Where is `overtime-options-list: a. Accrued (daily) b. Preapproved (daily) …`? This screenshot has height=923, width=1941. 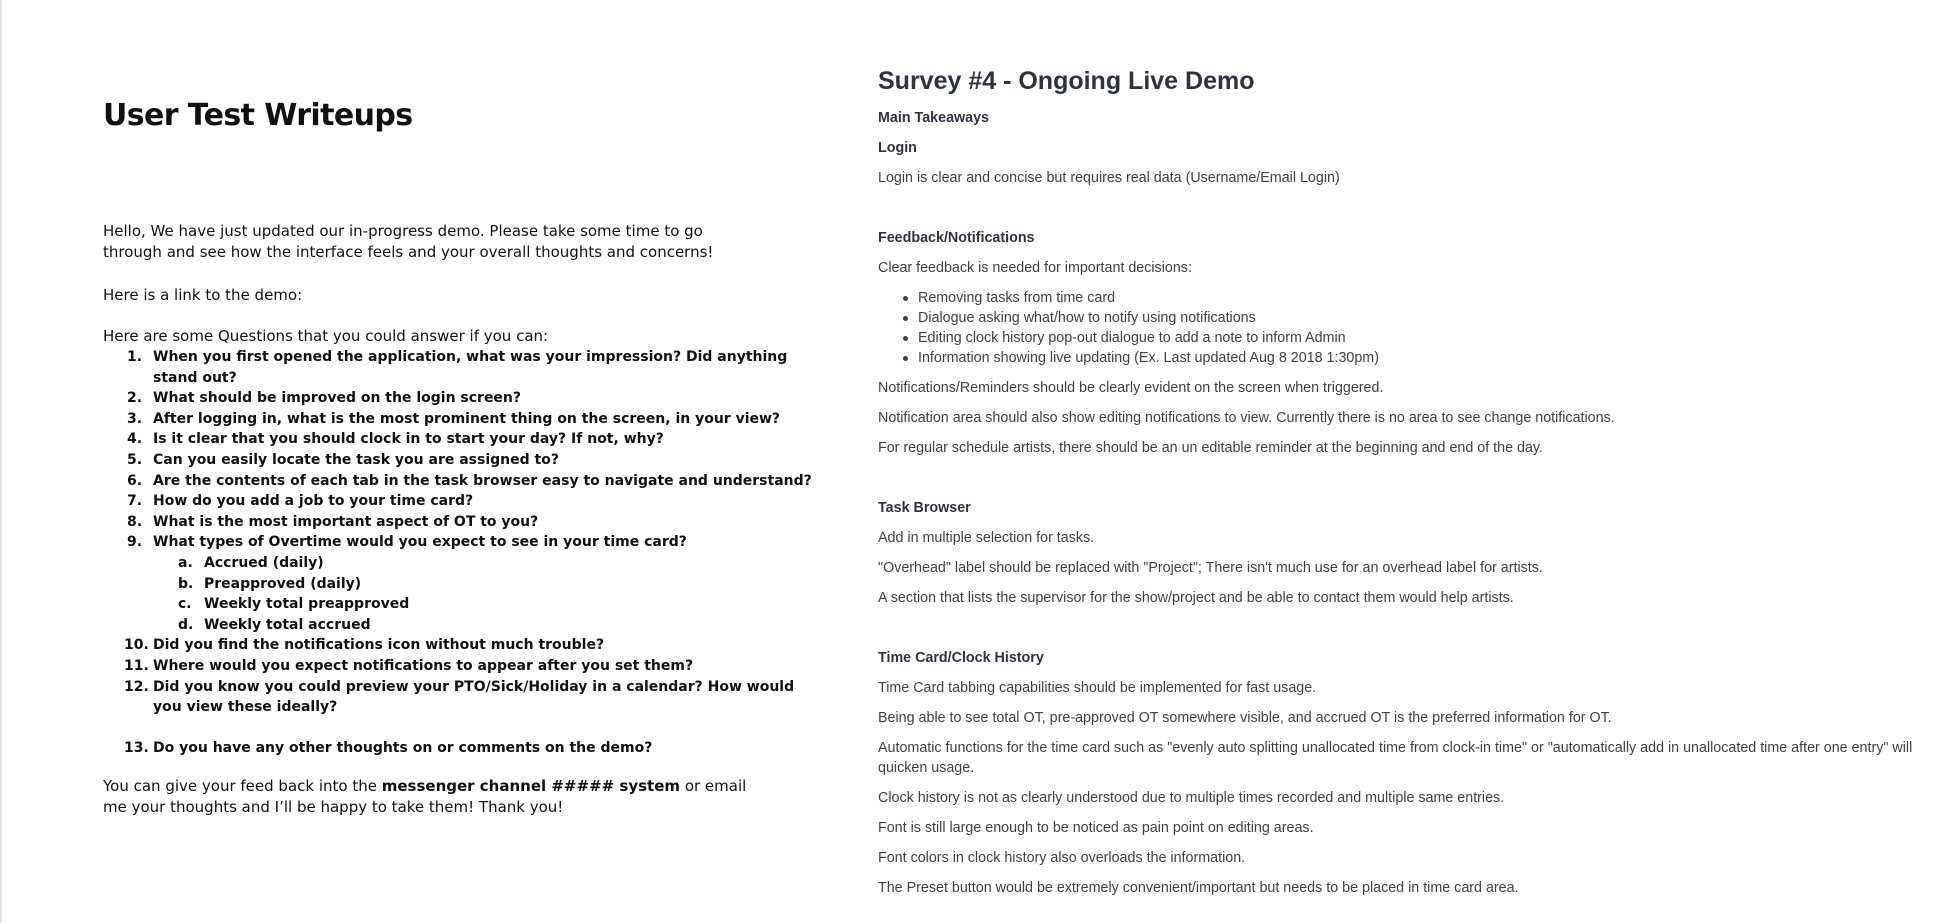 overtime-options-list: a. Accrued (daily) b. Preapproved (daily) … is located at coordinates (483, 594).